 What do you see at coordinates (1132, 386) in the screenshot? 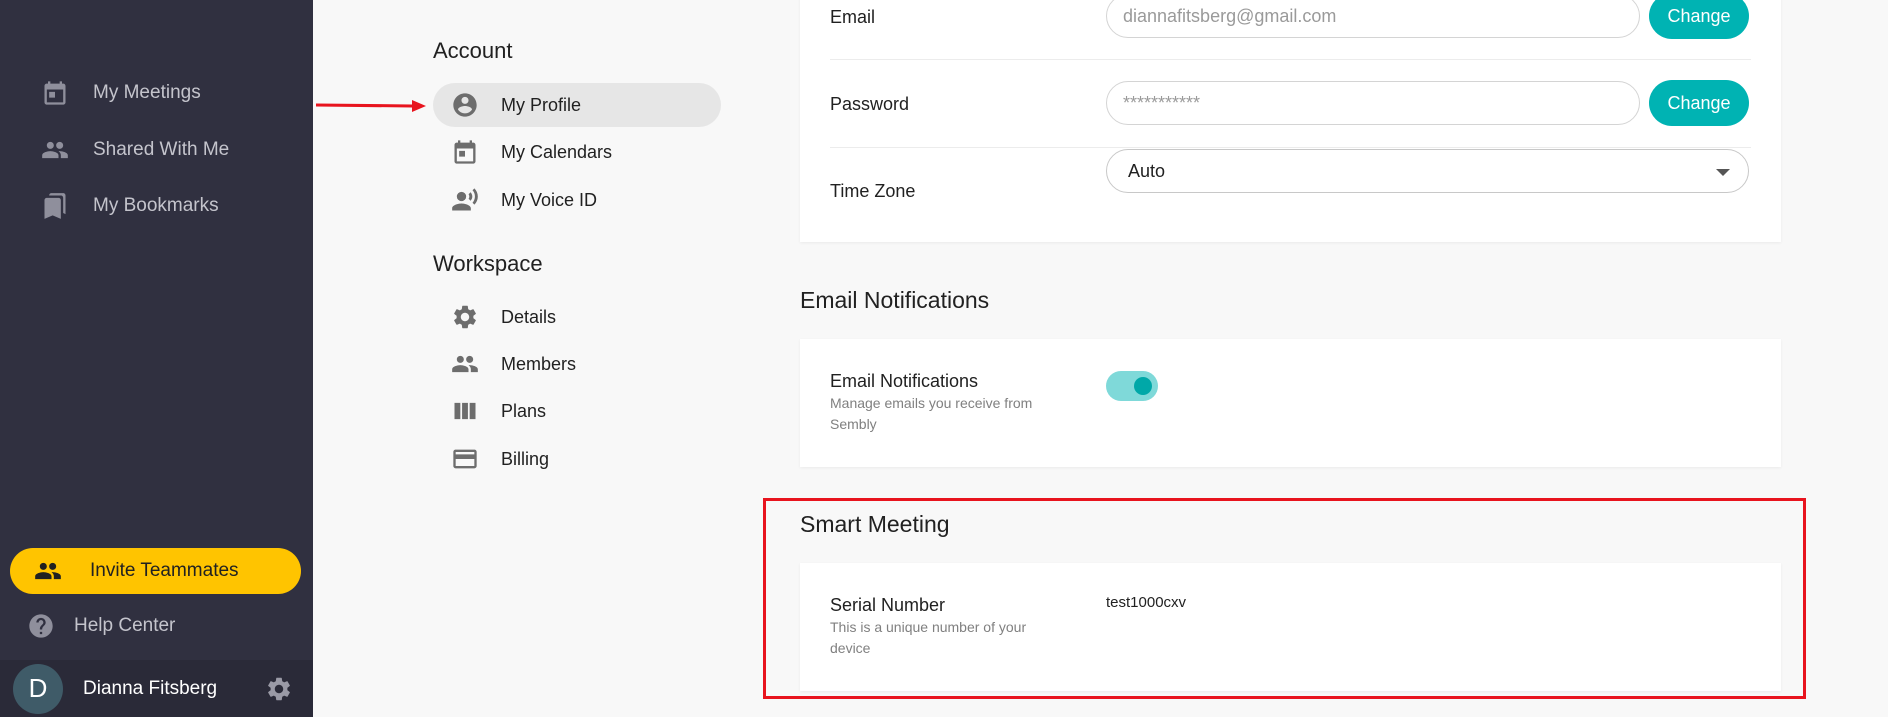
I see `email-notifications-toggle` at bounding box center [1132, 386].